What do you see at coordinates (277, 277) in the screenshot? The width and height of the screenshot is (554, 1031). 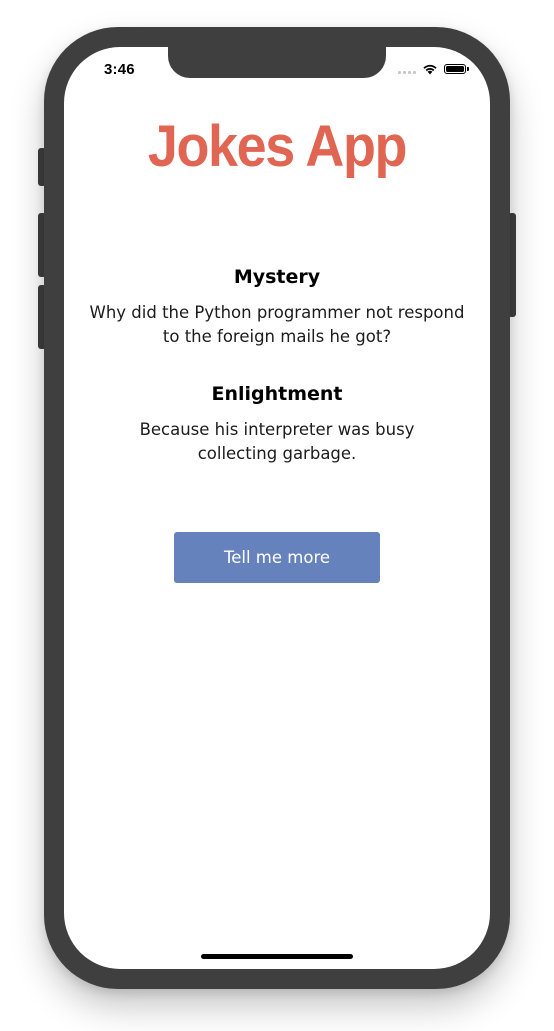 I see `mystery-heading: Mystery` at bounding box center [277, 277].